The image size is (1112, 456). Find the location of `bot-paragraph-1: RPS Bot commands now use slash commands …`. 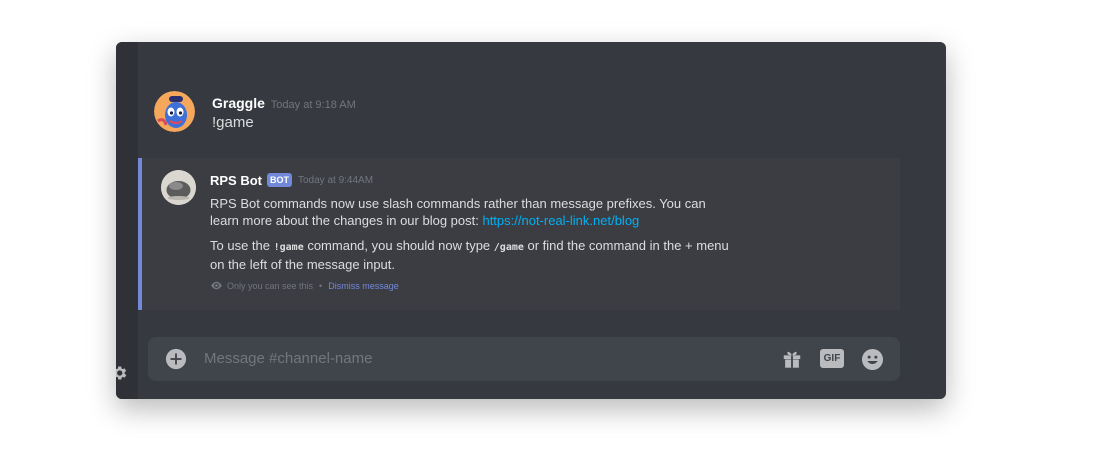

bot-paragraph-1: RPS Bot commands now use slash commands … is located at coordinates (470, 212).